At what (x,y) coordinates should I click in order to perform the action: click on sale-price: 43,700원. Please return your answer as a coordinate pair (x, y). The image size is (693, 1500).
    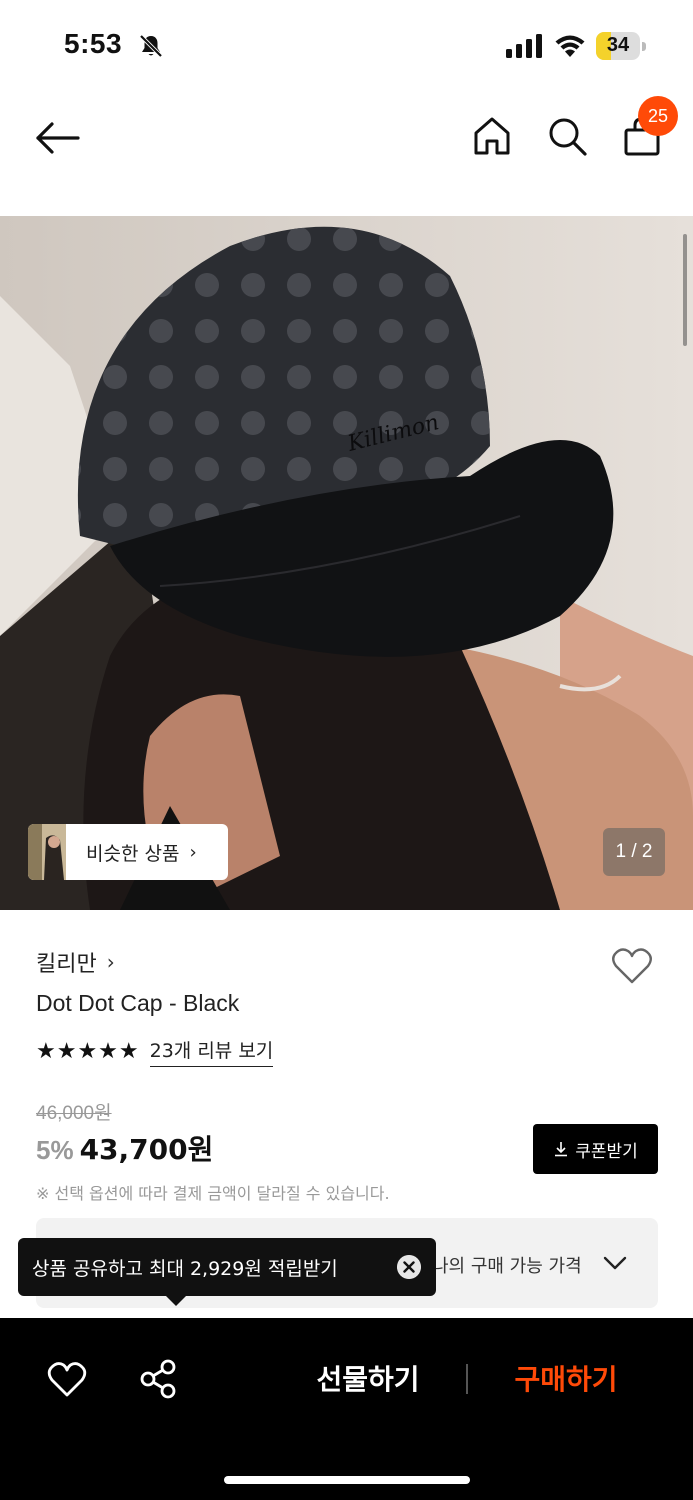
    Looking at the image, I should click on (146, 1149).